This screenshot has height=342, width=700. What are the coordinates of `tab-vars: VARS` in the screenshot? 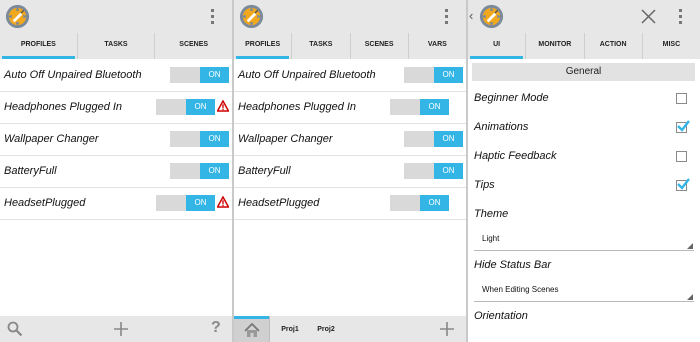 It's located at (437, 46).